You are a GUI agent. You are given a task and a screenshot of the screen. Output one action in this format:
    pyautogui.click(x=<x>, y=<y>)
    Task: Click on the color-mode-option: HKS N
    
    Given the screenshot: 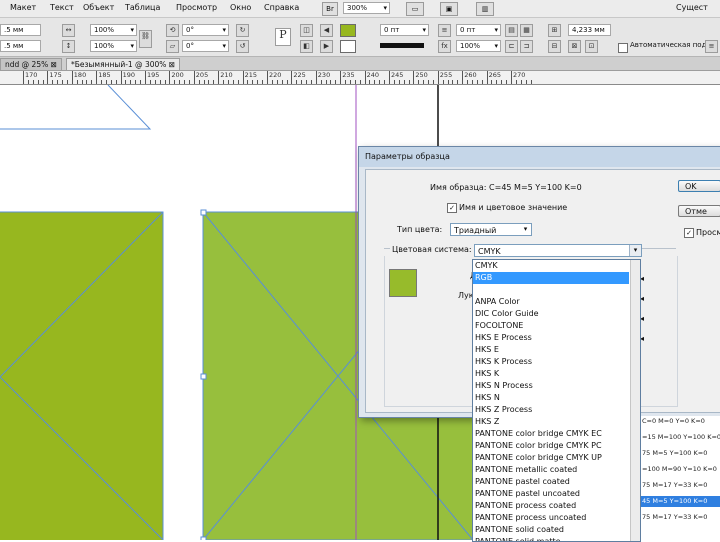 What is the action you would take?
    pyautogui.click(x=551, y=398)
    